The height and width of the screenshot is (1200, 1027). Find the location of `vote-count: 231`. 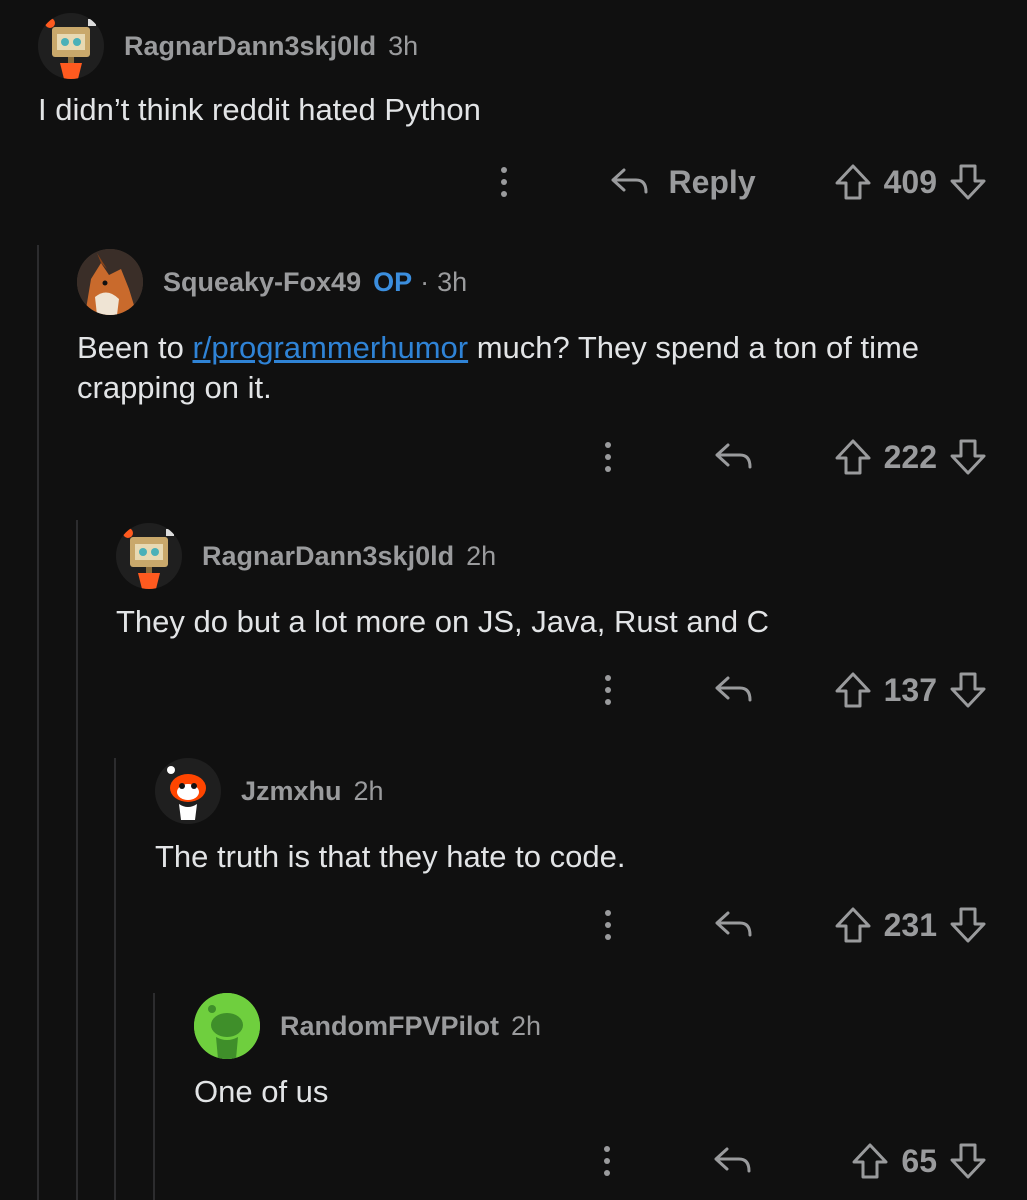

vote-count: 231 is located at coordinates (910, 924).